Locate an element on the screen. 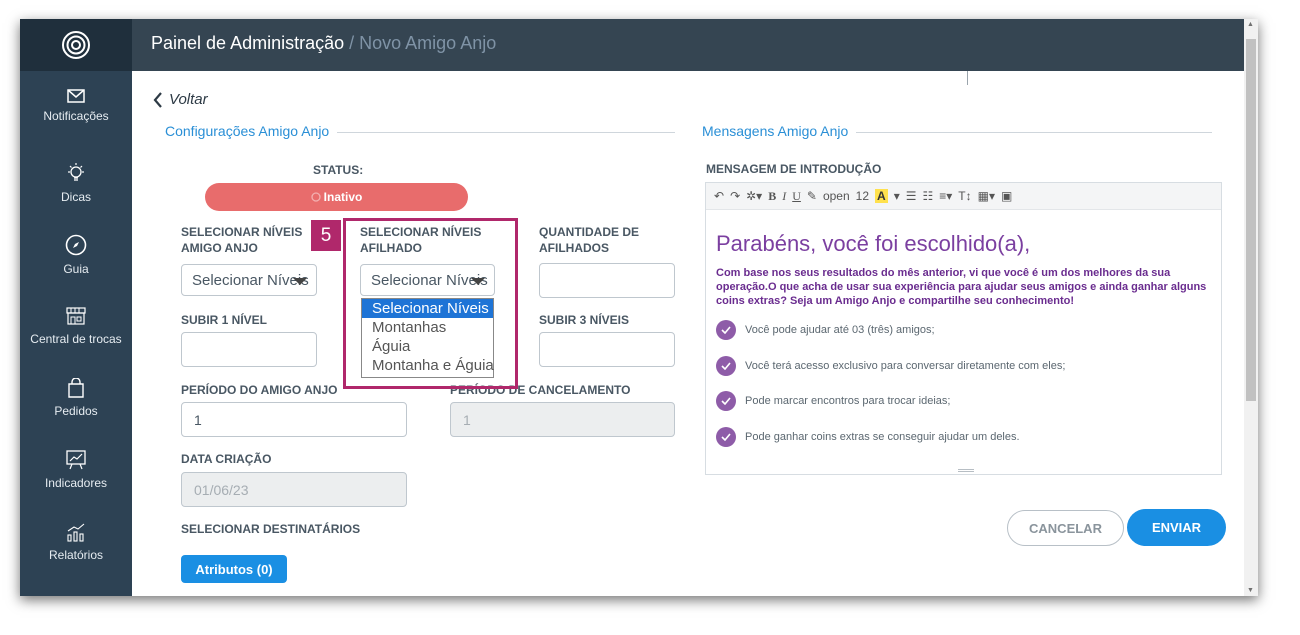 This screenshot has height=635, width=1300. message-heading: Parabéns, você foi escolhido(a), is located at coordinates (873, 243).